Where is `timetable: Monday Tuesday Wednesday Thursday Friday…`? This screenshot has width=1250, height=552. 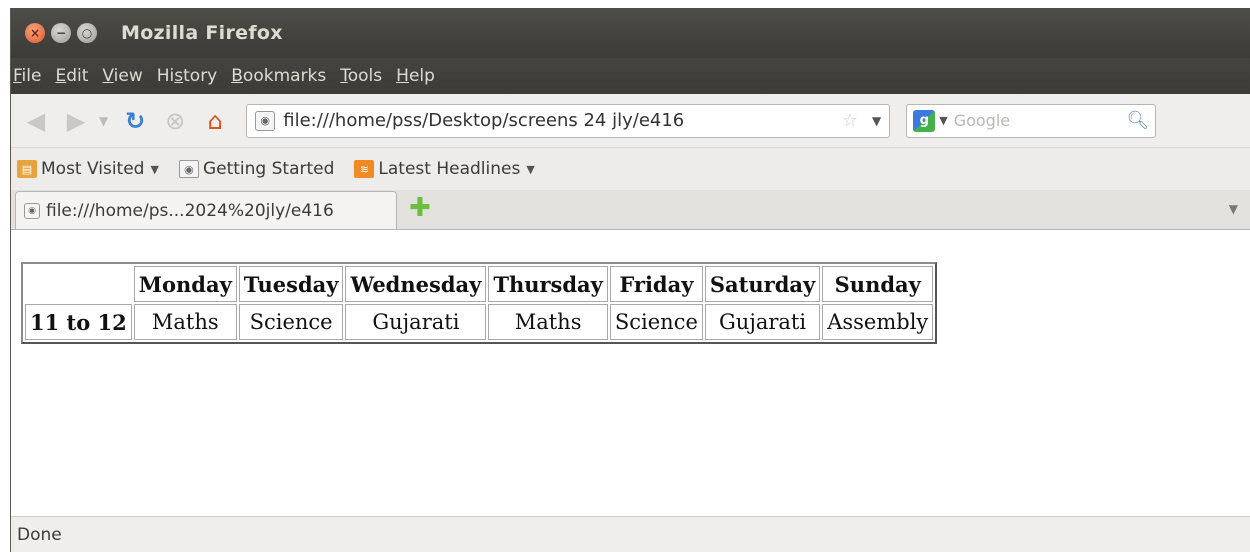 timetable: Monday Tuesday Wednesday Thursday Friday… is located at coordinates (479, 303).